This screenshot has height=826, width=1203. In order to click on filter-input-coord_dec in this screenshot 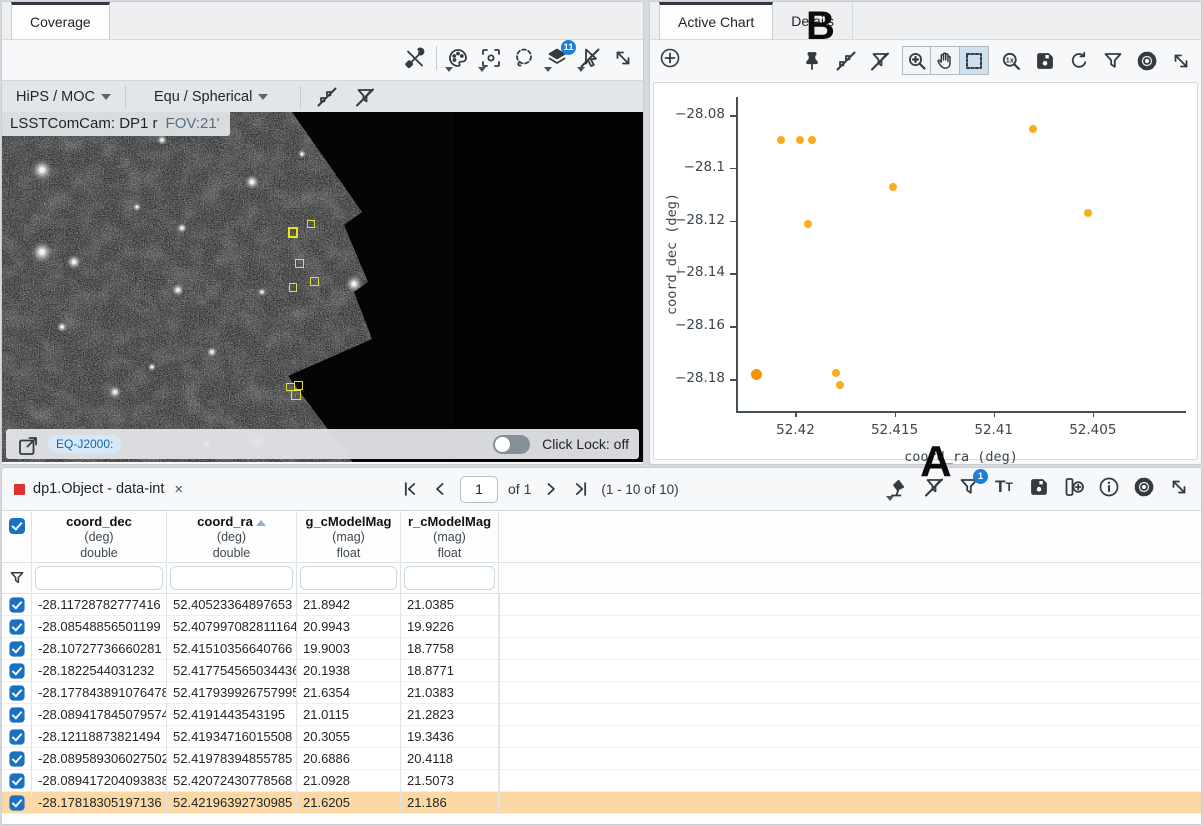, I will do `click(99, 578)`.